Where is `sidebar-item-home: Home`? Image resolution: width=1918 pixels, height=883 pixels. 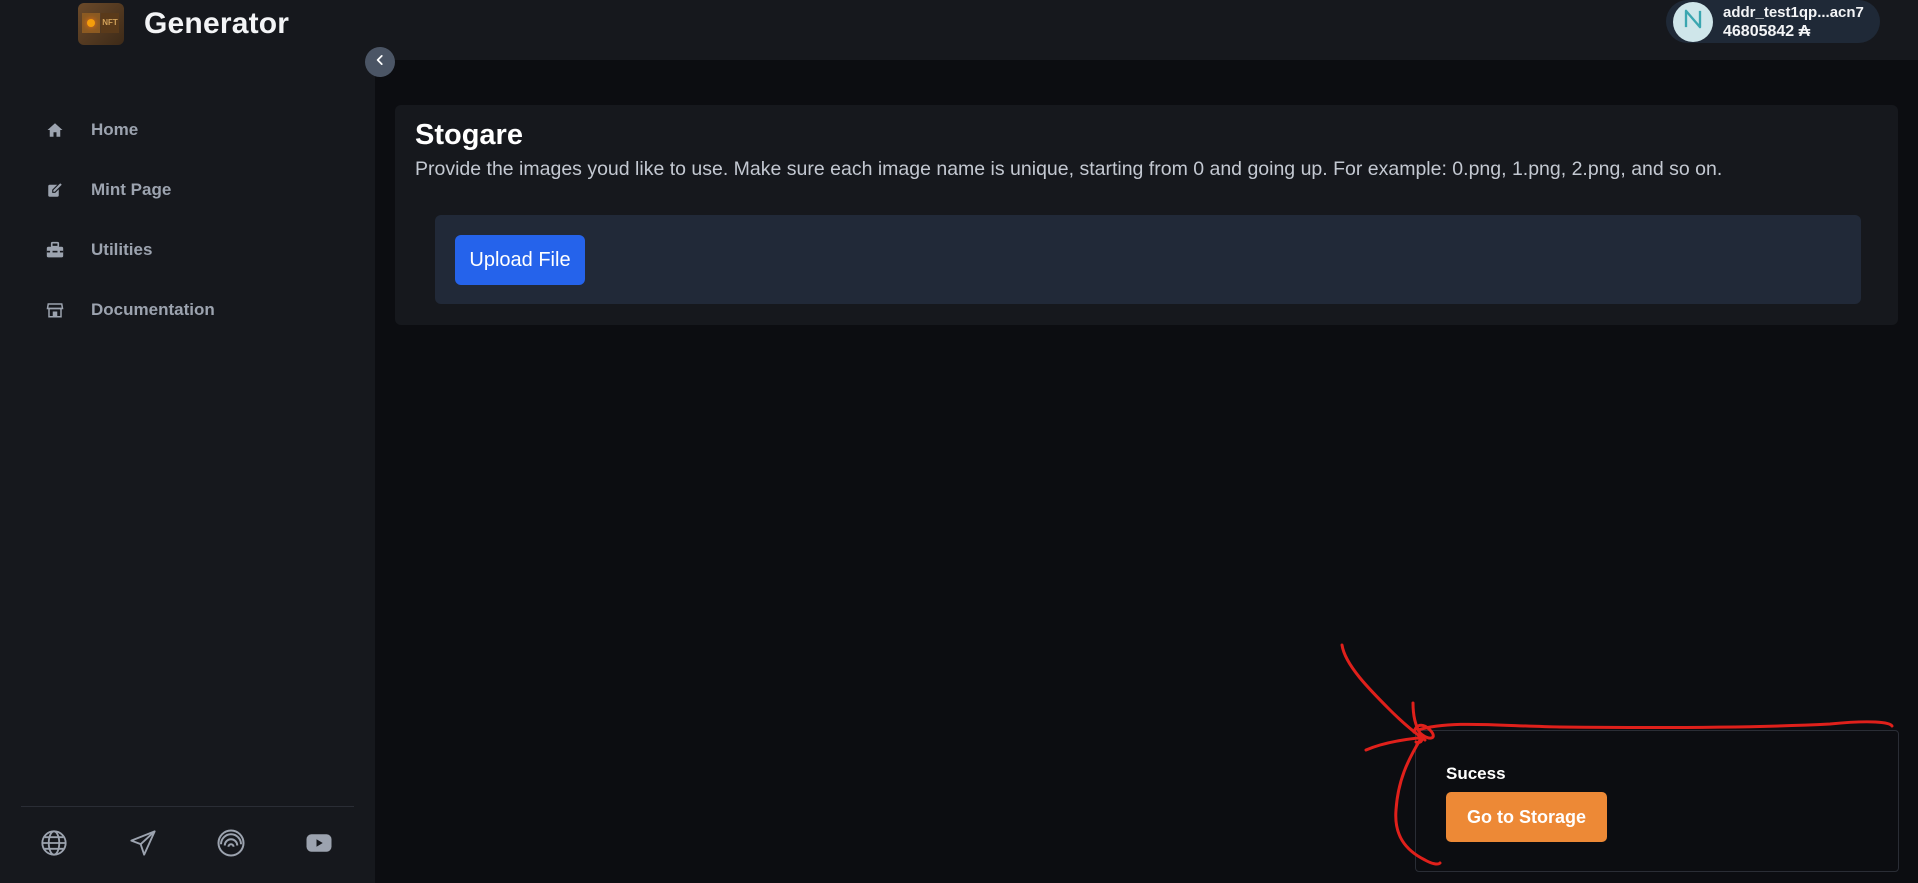
sidebar-item-home: Home is located at coordinates (187, 130).